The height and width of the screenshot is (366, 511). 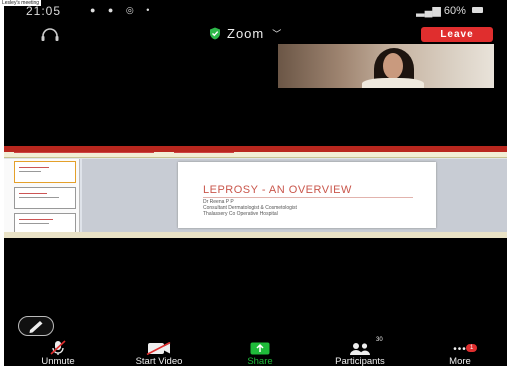 What do you see at coordinates (472, 348) in the screenshot?
I see `more-notification-badge: 1` at bounding box center [472, 348].